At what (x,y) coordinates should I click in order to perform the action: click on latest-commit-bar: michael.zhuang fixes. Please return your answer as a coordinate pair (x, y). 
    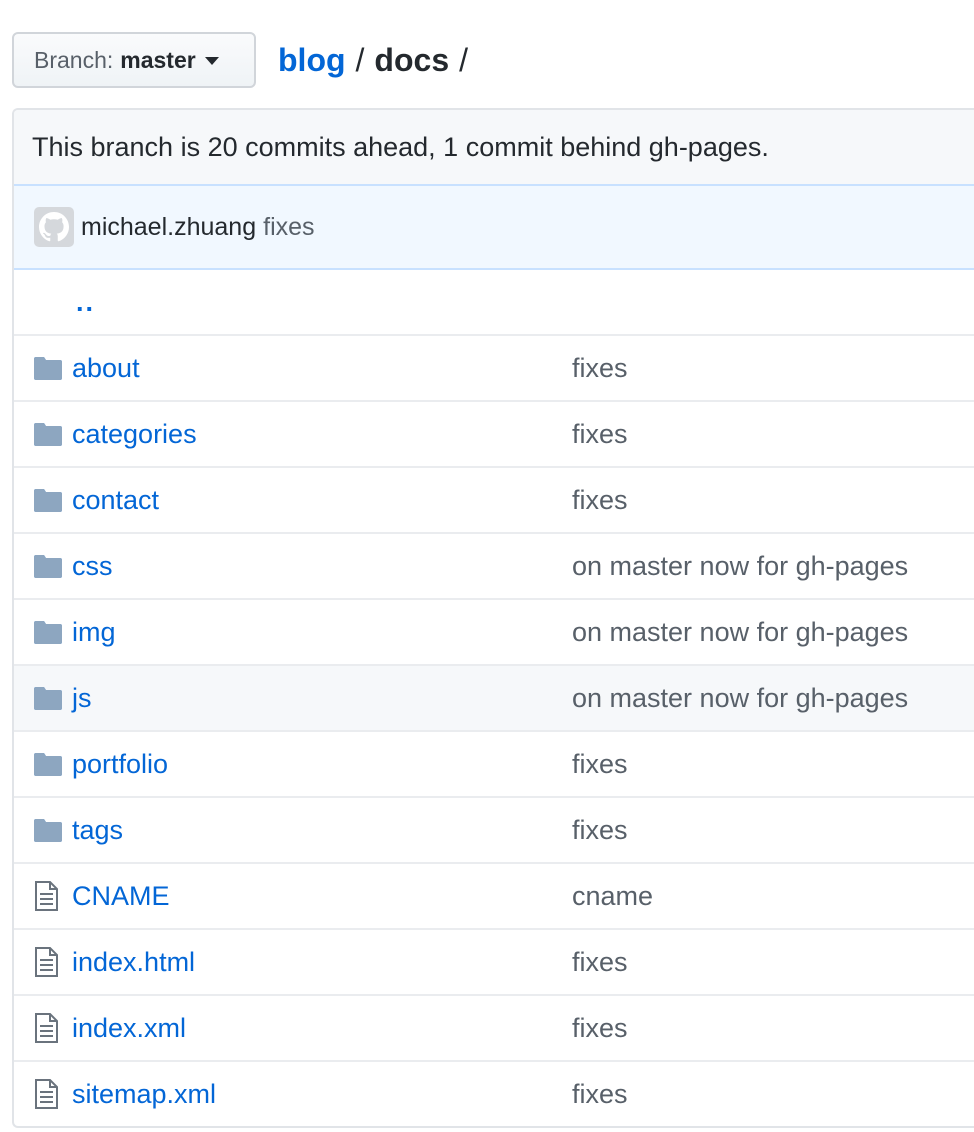
    Looking at the image, I should click on (494, 228).